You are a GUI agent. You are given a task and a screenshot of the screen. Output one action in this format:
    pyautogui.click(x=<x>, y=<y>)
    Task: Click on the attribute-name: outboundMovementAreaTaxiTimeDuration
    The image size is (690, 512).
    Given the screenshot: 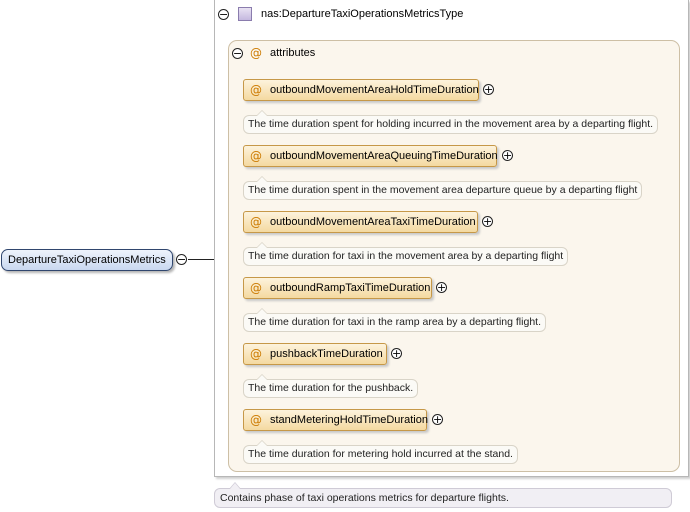 What is the action you would take?
    pyautogui.click(x=373, y=222)
    